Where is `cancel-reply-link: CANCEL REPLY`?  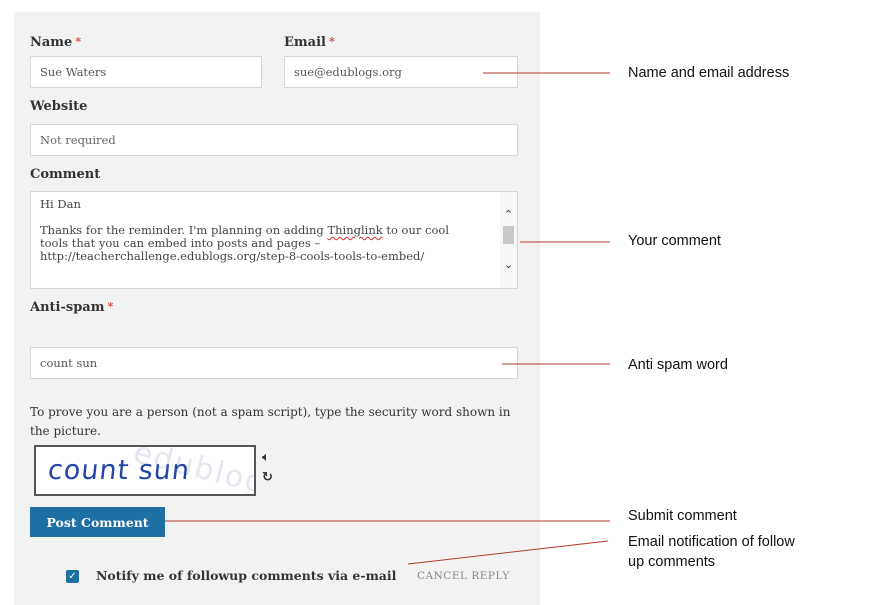 cancel-reply-link: CANCEL REPLY is located at coordinates (463, 576).